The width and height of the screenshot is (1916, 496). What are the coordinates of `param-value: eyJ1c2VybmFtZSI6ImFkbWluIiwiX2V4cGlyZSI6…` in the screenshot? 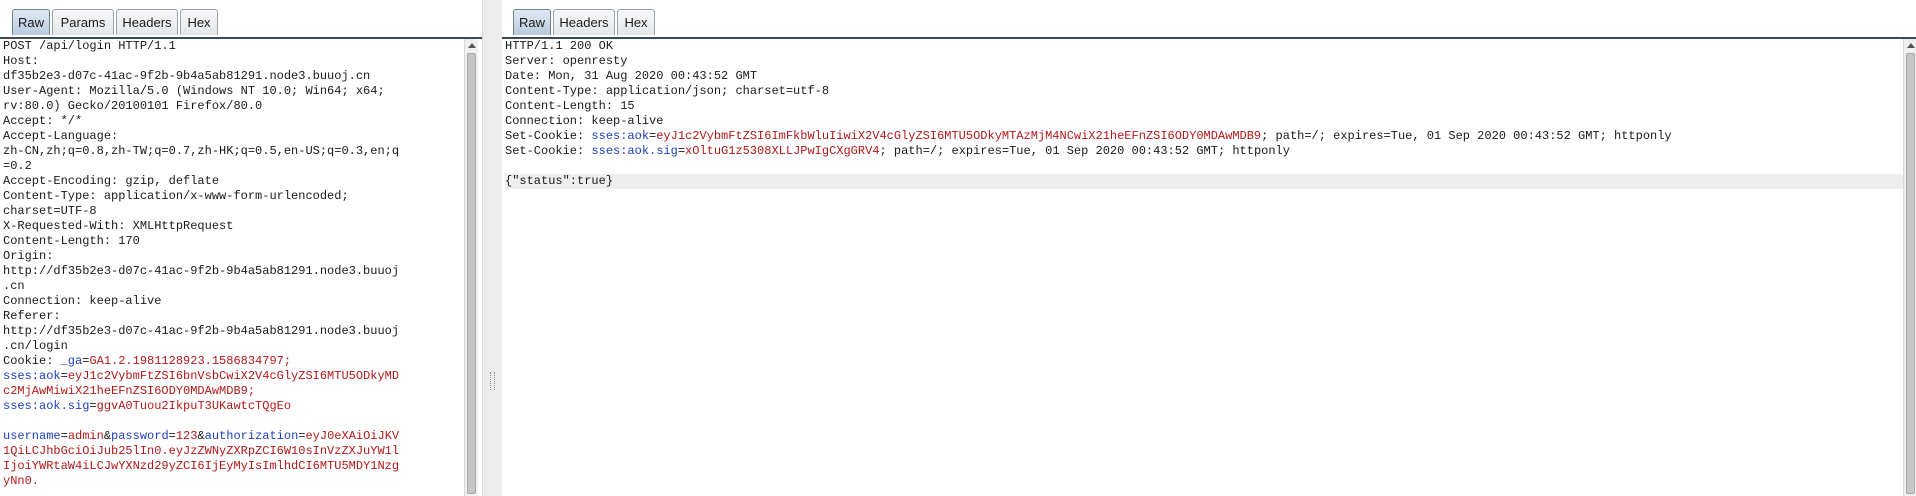 It's located at (959, 136).